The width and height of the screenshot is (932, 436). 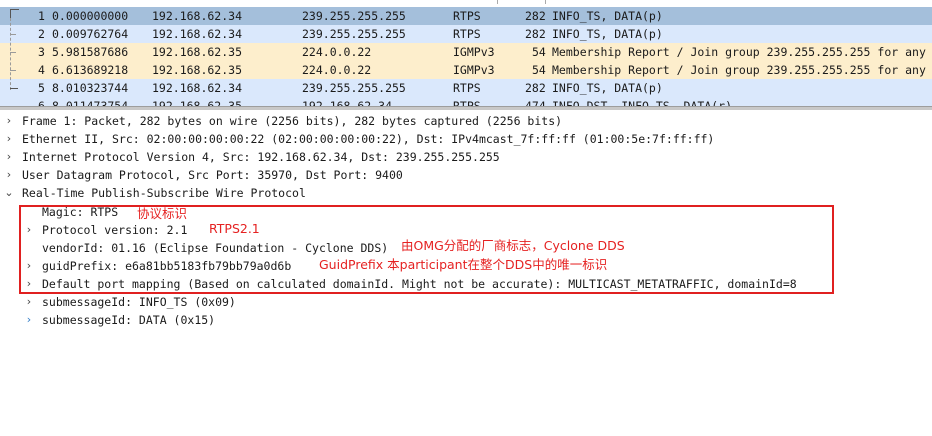 I want to click on packet-time: 6.613689218, so click(x=90, y=70).